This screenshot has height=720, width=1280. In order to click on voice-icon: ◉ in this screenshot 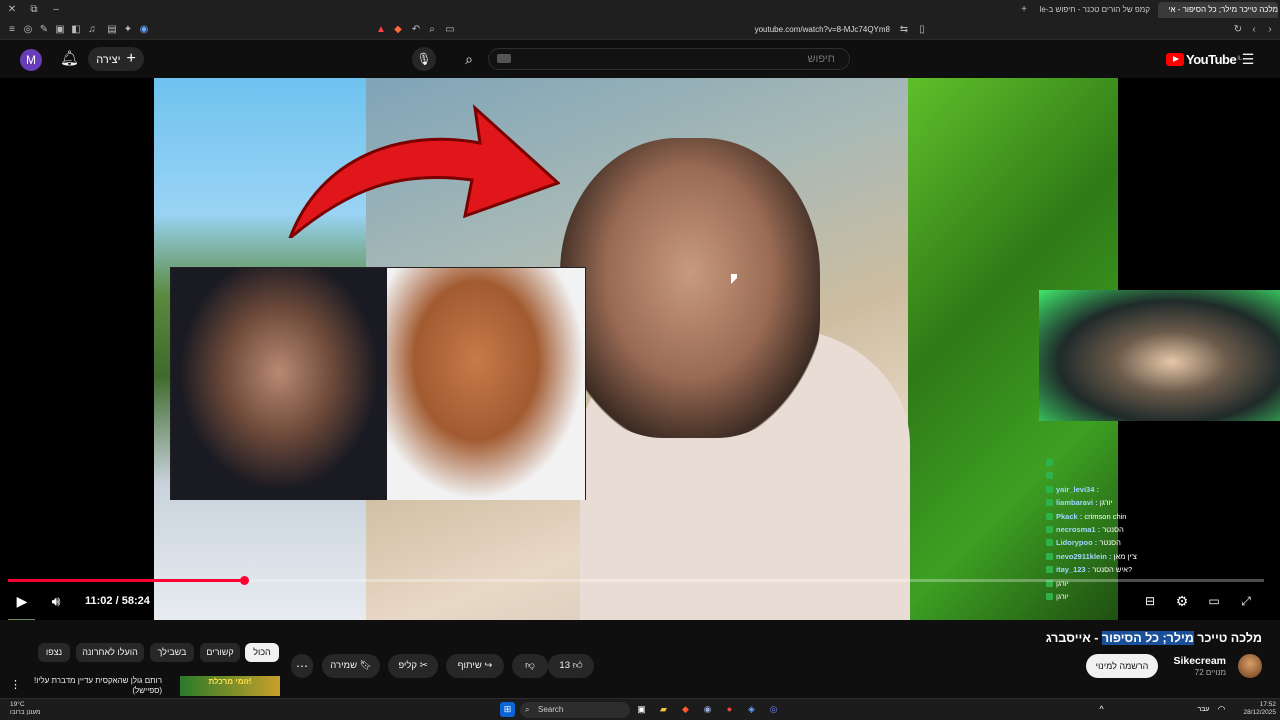, I will do `click(144, 30)`.